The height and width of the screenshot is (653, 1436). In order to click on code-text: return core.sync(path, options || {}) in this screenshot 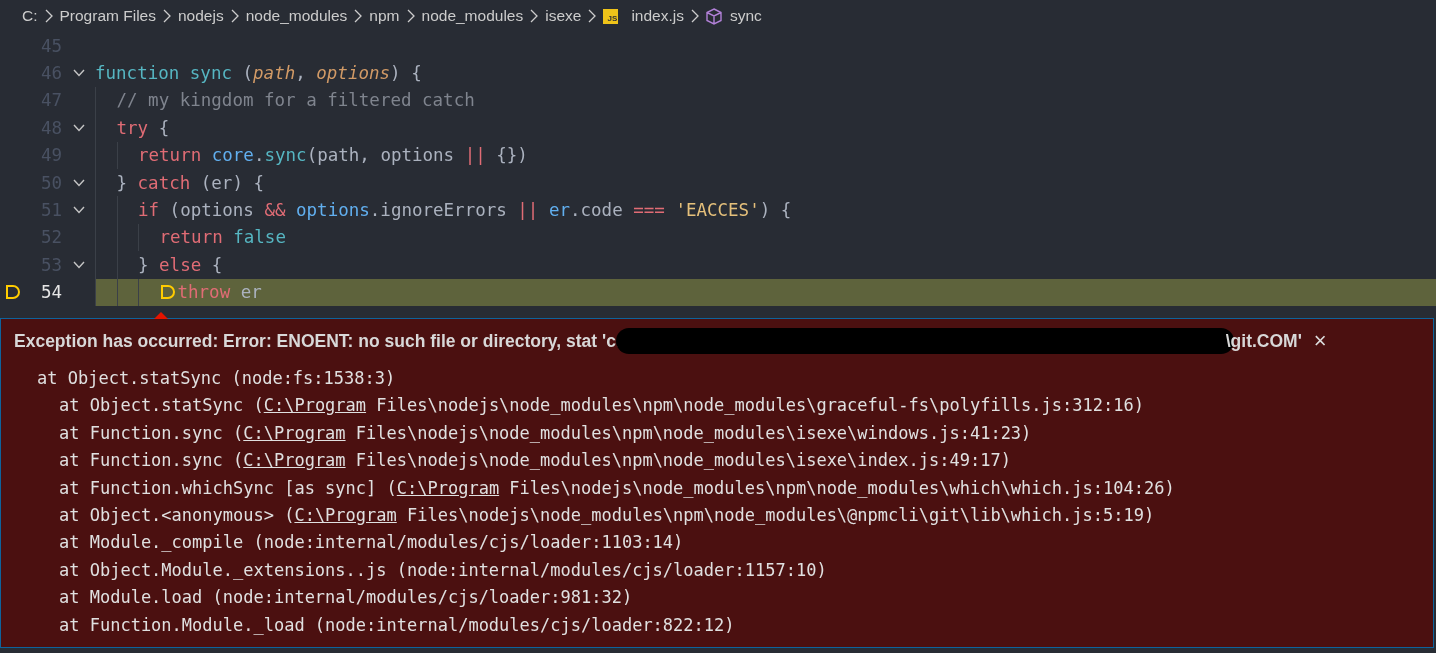, I will do `click(333, 155)`.